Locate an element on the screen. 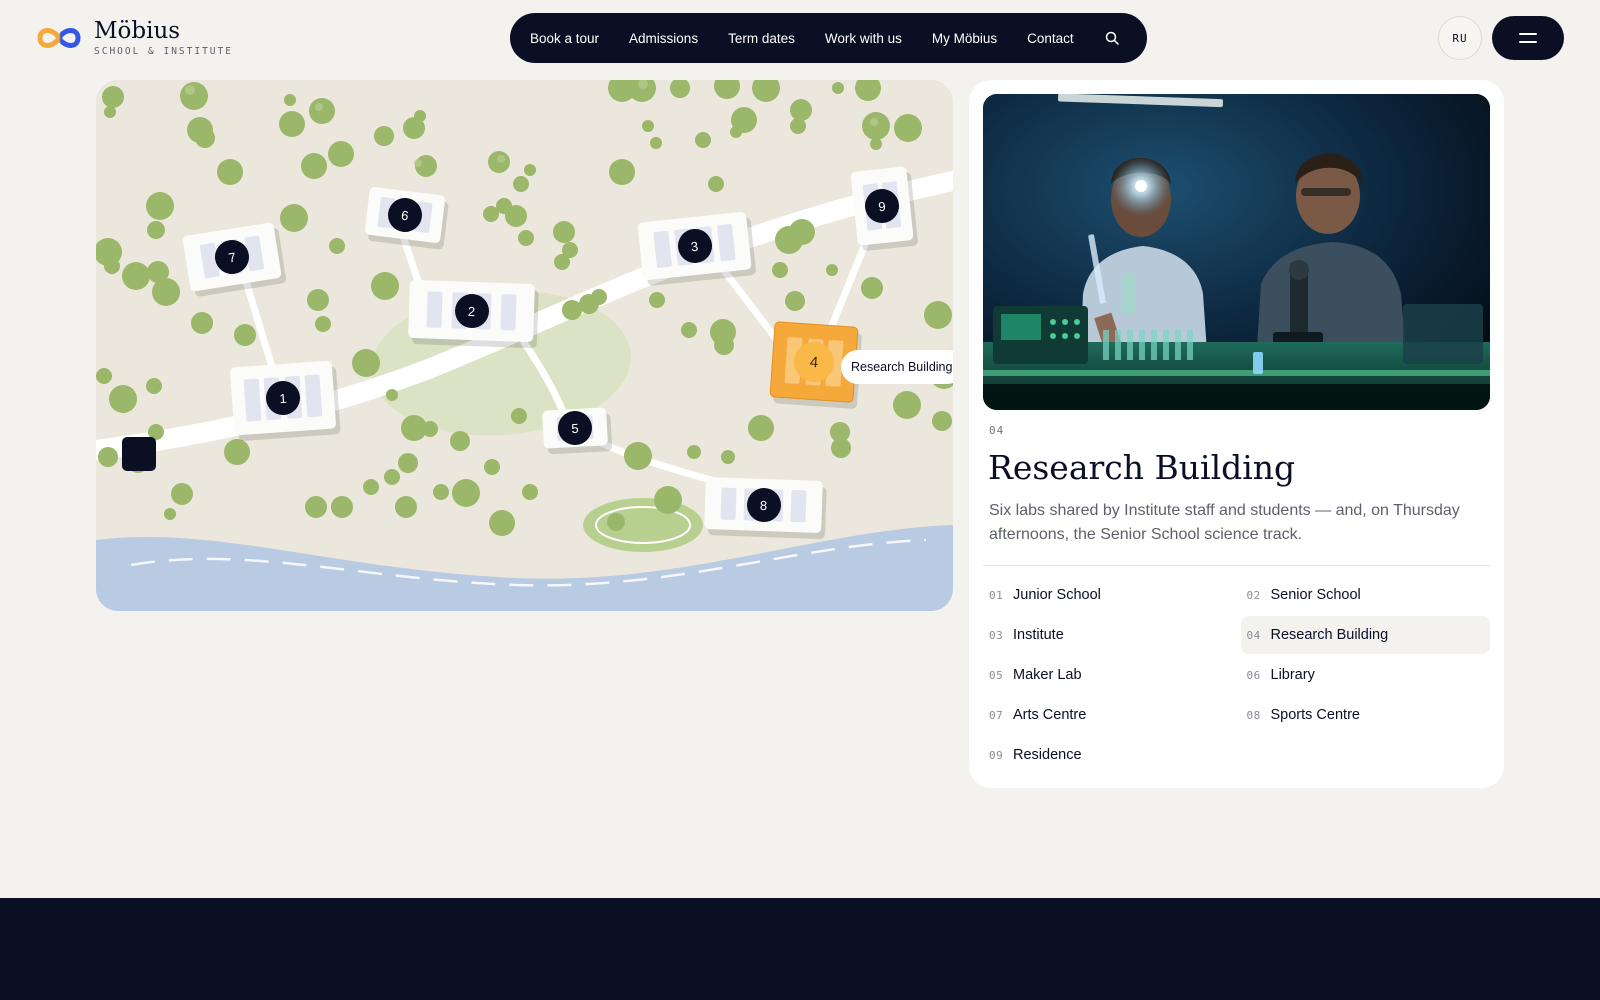 This screenshot has height=1000, width=1600. list-item-label: Arts Centre is located at coordinates (1050, 715).